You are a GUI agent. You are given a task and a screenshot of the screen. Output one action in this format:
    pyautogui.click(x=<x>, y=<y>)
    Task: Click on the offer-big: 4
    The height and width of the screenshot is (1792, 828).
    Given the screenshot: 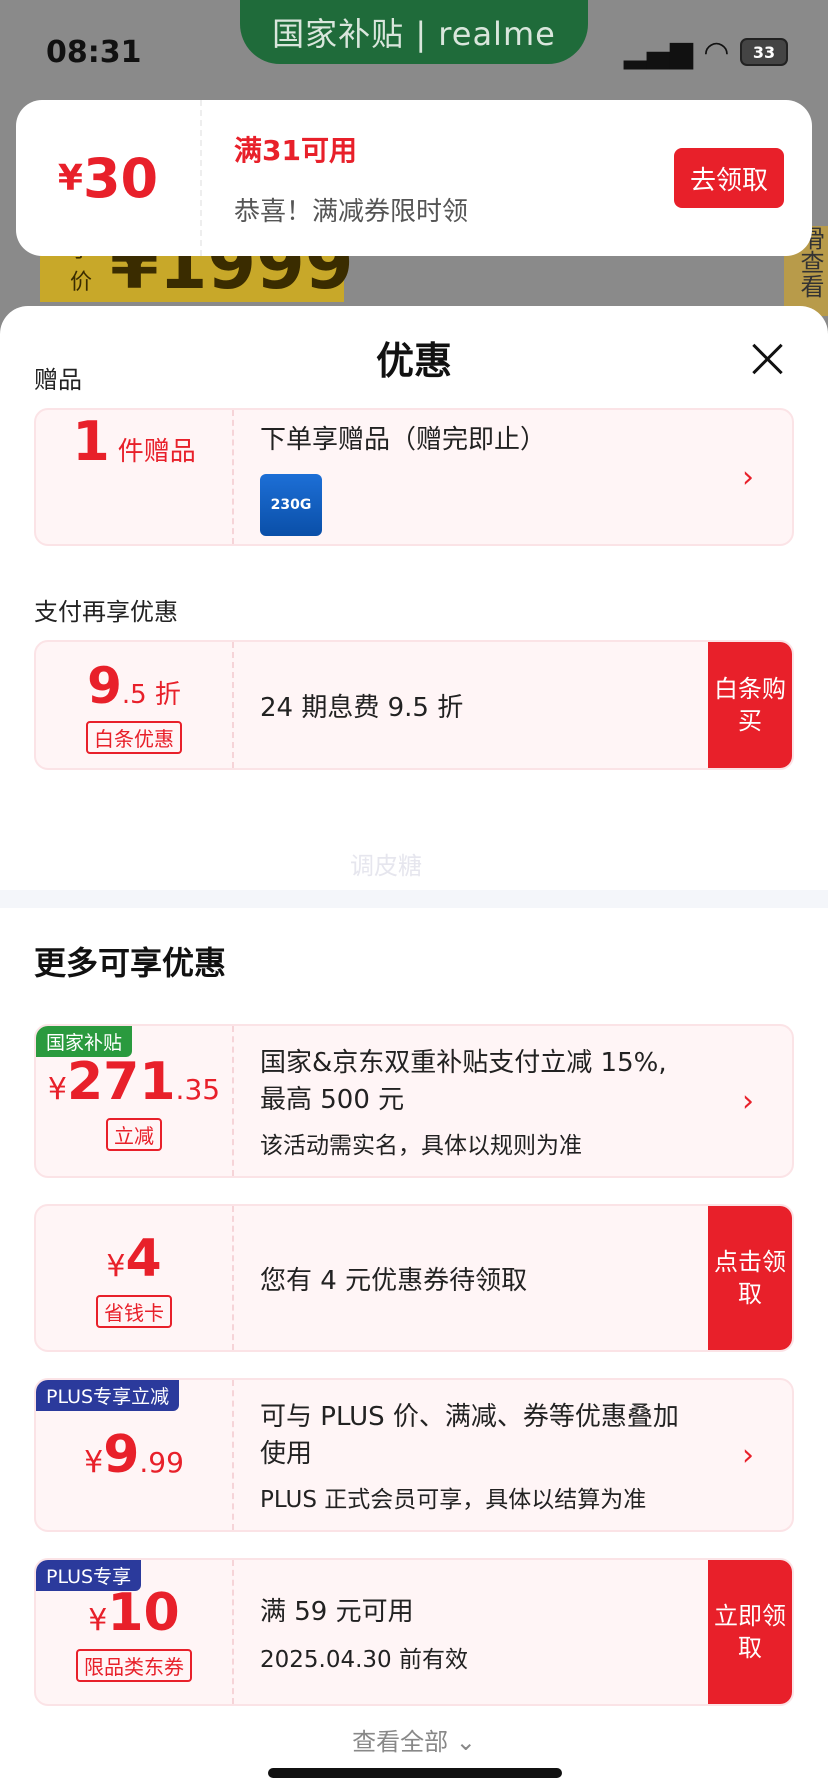 What is the action you would take?
    pyautogui.click(x=143, y=1258)
    